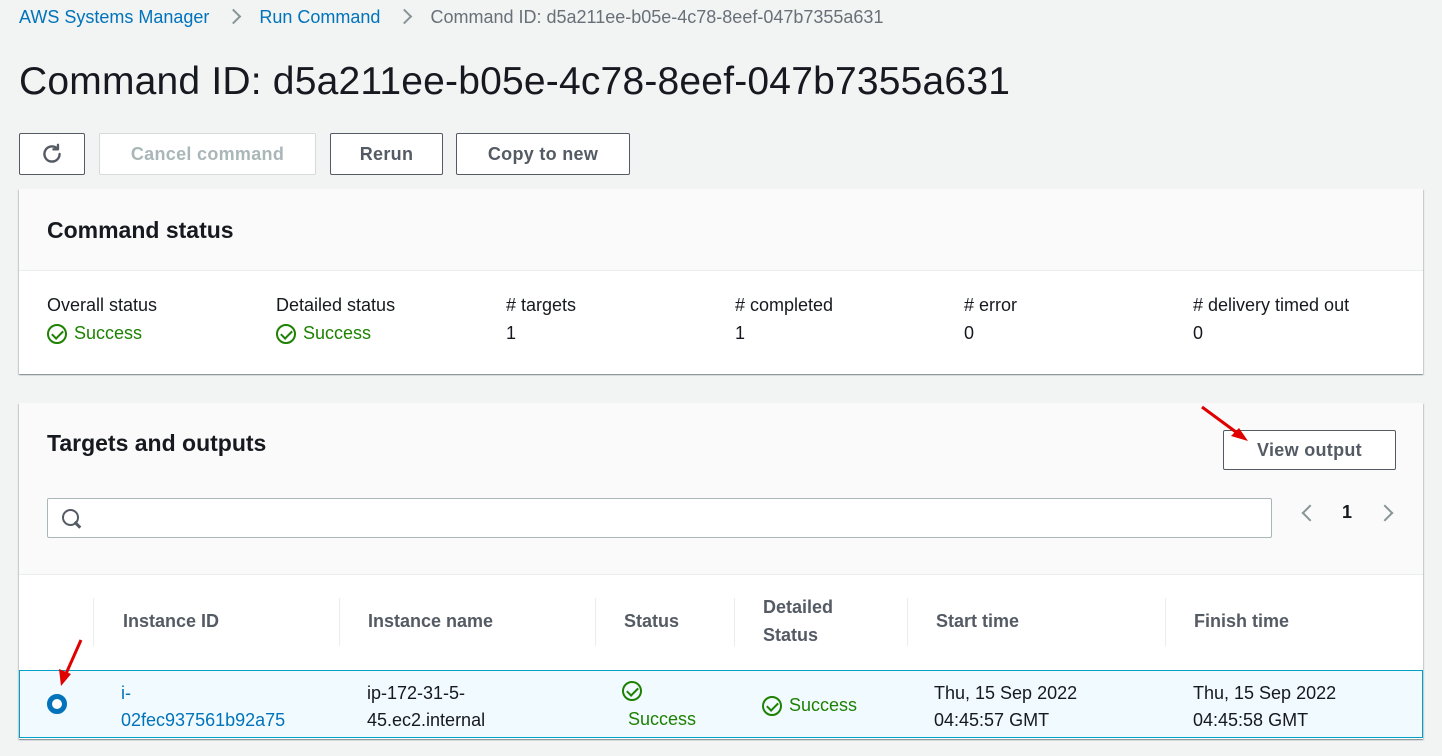 This screenshot has width=1442, height=756. I want to click on cell-line: i-, so click(126, 693).